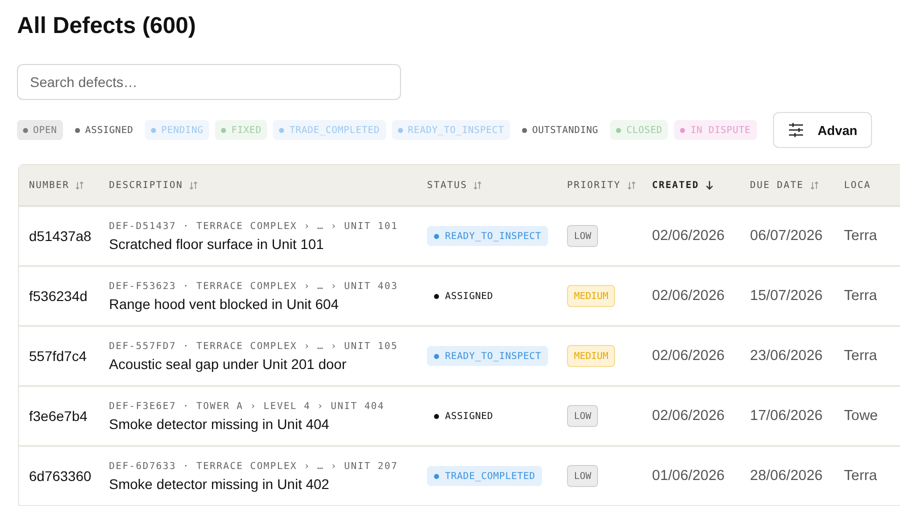 This screenshot has height=506, width=900. I want to click on defect-number: d51437a8, so click(60, 236).